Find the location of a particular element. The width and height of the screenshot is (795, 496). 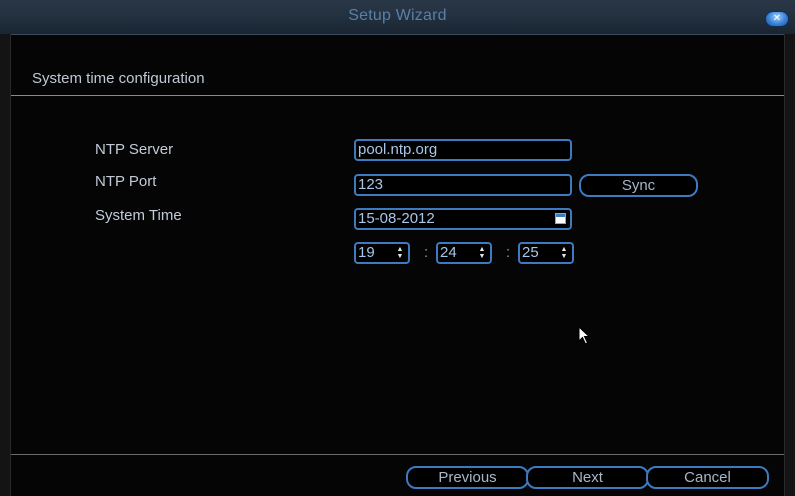

close-icon: ✕ is located at coordinates (777, 19).